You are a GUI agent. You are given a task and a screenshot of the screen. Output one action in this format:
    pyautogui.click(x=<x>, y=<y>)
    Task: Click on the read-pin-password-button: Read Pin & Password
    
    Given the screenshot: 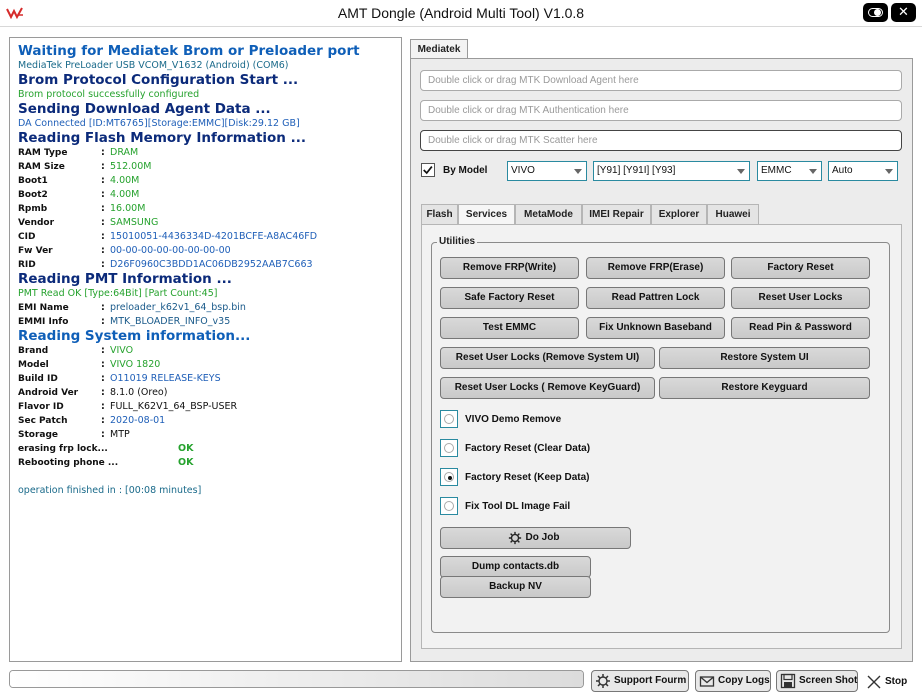 What is the action you would take?
    pyautogui.click(x=800, y=328)
    